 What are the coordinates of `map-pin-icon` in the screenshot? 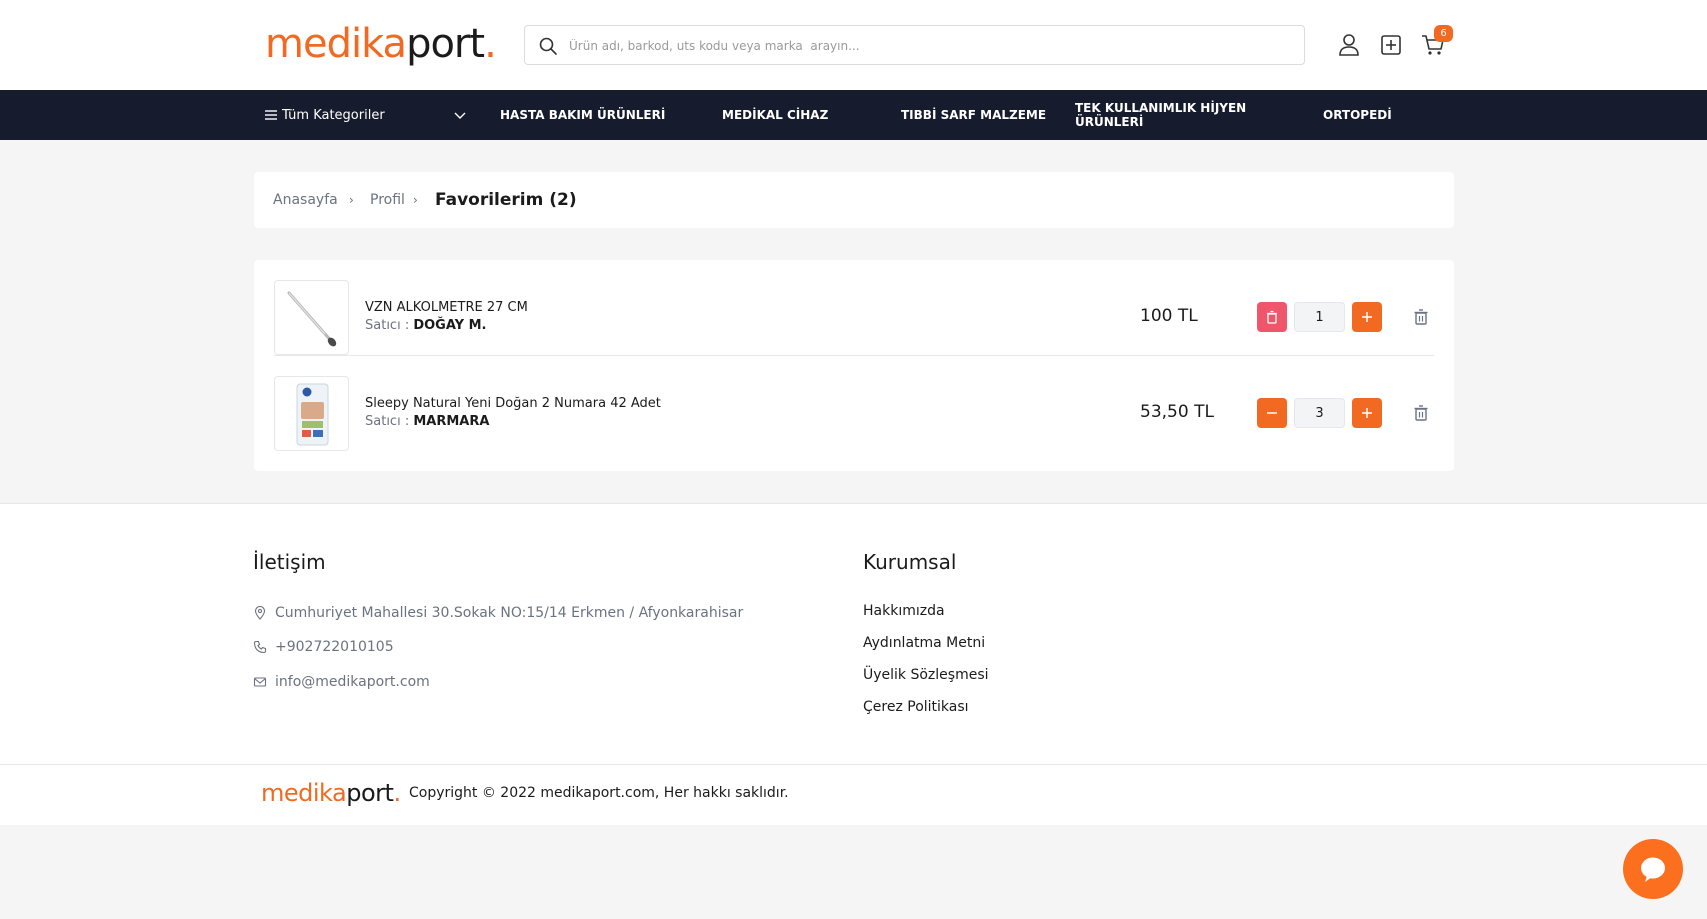 It's located at (260, 613).